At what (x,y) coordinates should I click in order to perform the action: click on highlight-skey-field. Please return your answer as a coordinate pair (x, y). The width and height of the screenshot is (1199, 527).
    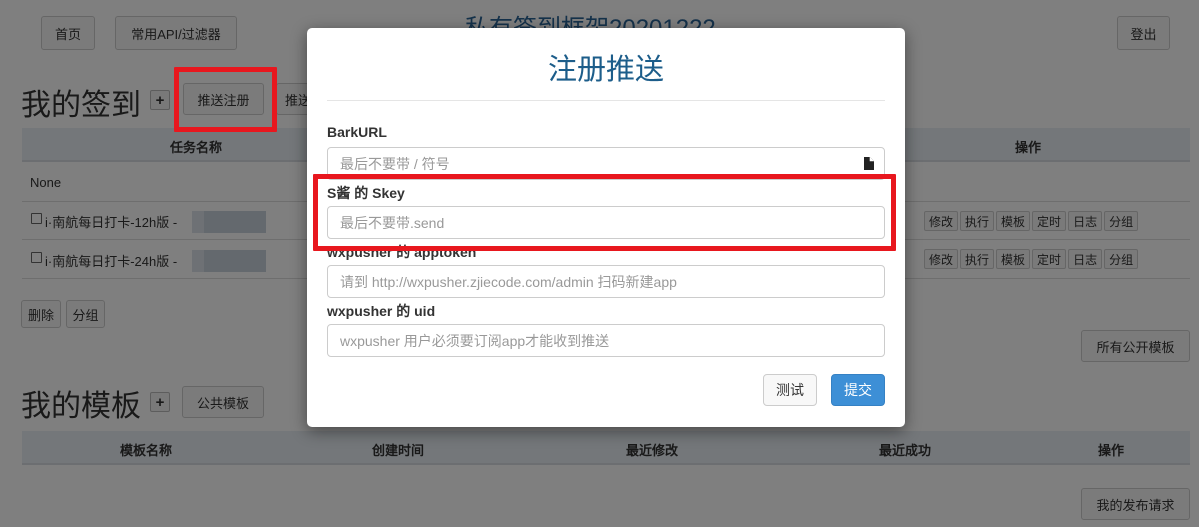
    Looking at the image, I should click on (604, 212).